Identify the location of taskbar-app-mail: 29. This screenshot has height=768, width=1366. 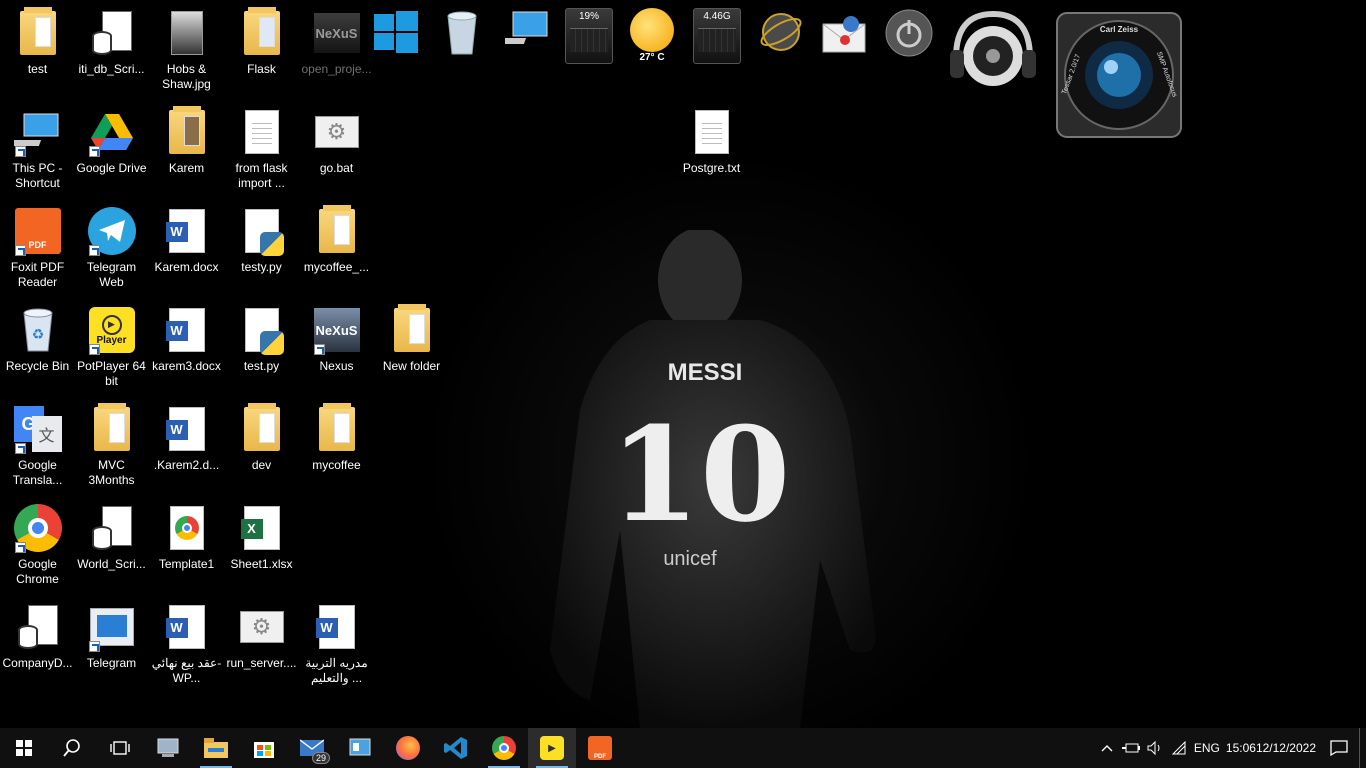
(312, 748).